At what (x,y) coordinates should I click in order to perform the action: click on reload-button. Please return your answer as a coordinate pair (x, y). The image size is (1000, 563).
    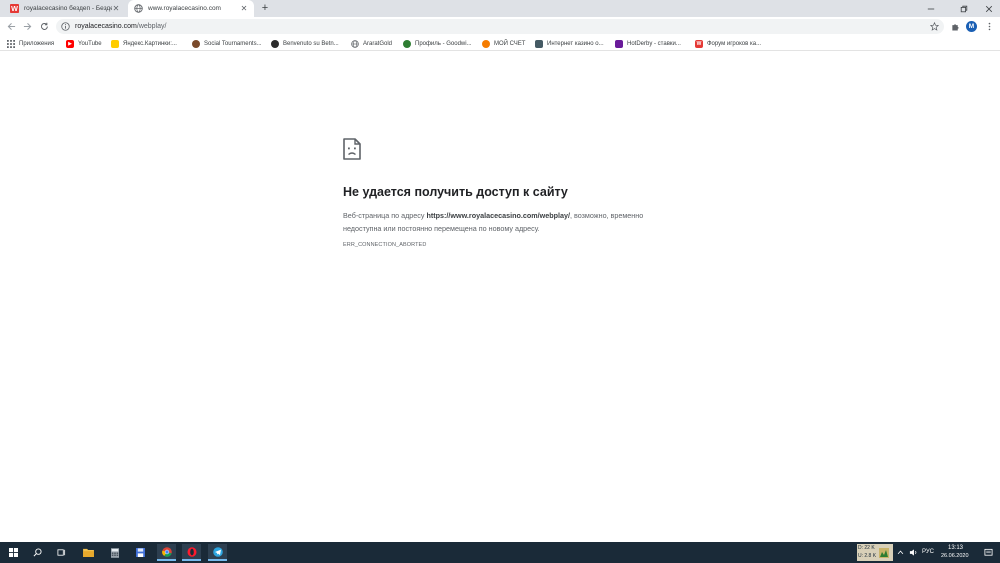
    Looking at the image, I should click on (44, 26).